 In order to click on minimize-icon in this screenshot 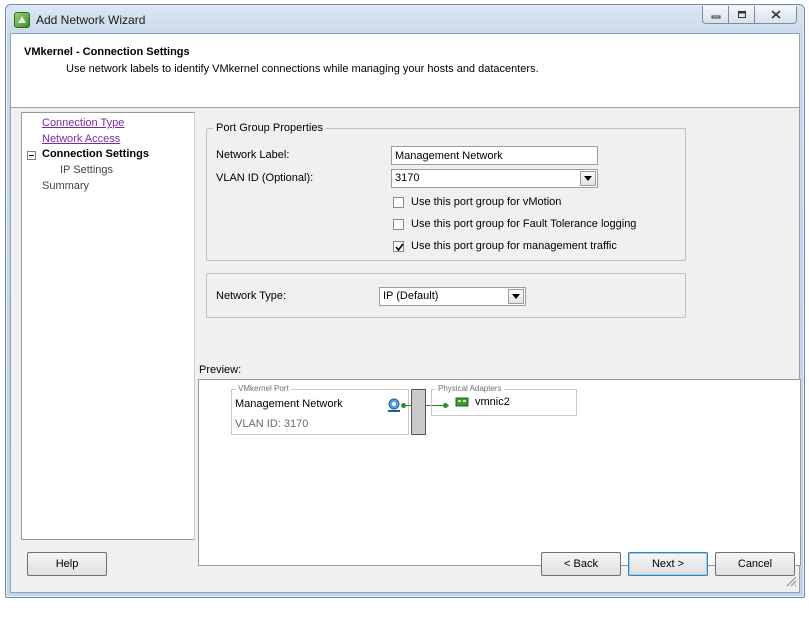, I will do `click(715, 16)`.